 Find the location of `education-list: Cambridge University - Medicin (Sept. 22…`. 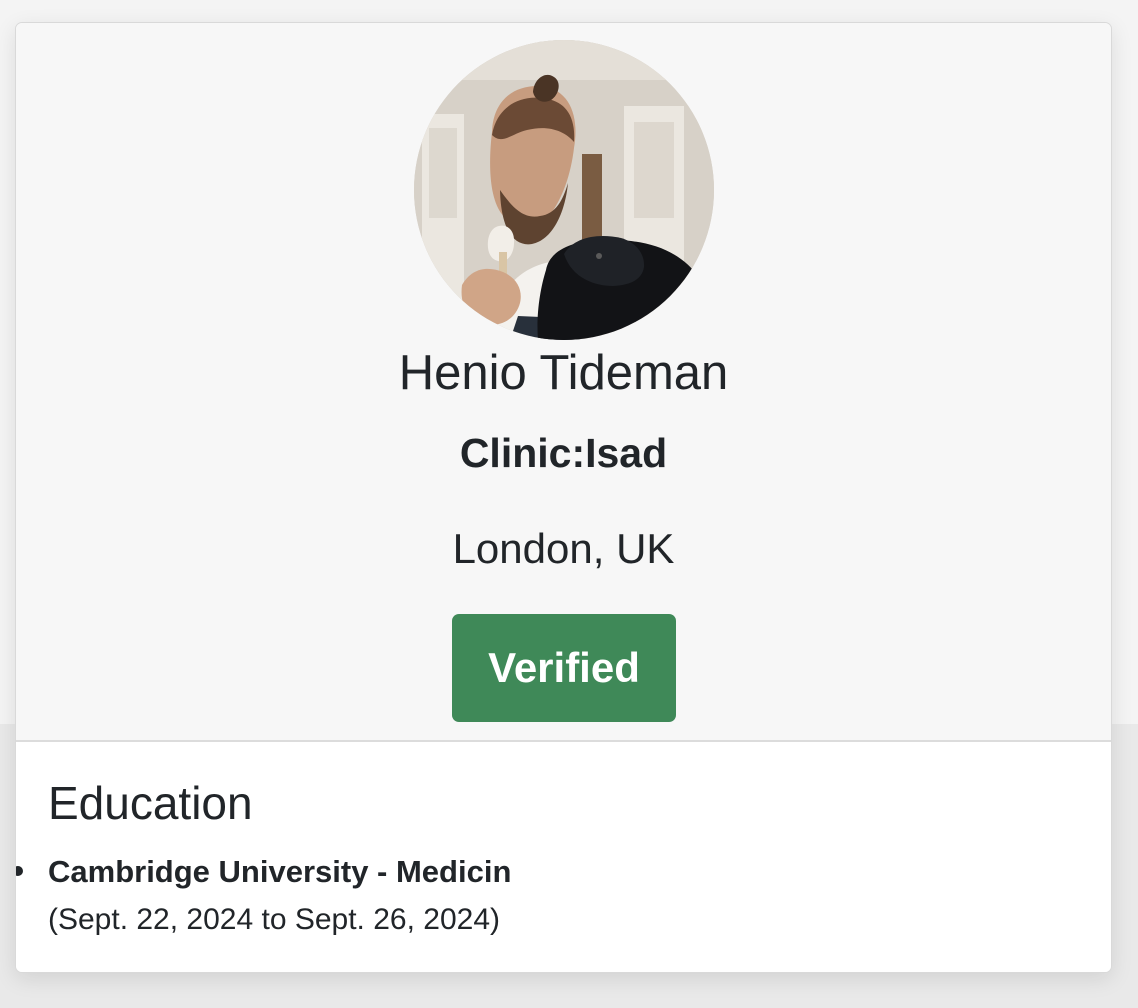

education-list: Cambridge University - Medicin (Sept. 22… is located at coordinates (563, 896).